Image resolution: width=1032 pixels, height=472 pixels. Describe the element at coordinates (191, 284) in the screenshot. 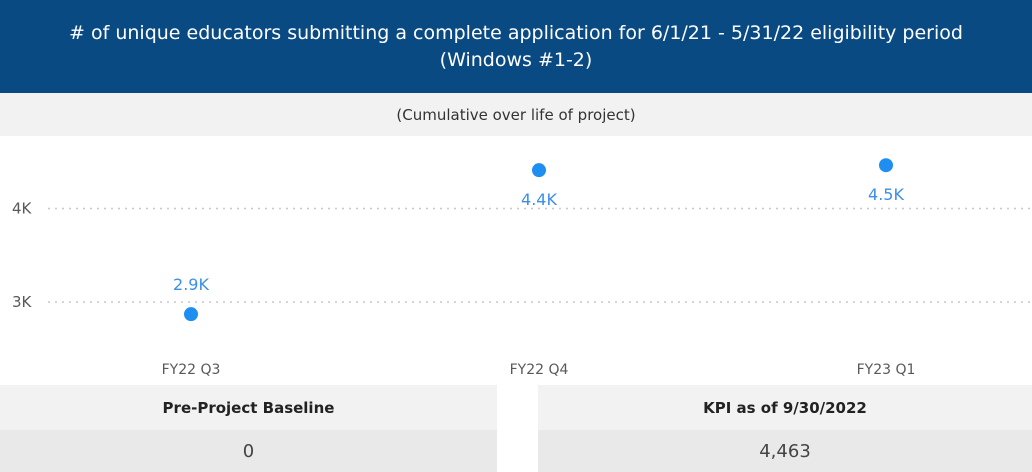

I see `data-label: 2.9K` at that location.